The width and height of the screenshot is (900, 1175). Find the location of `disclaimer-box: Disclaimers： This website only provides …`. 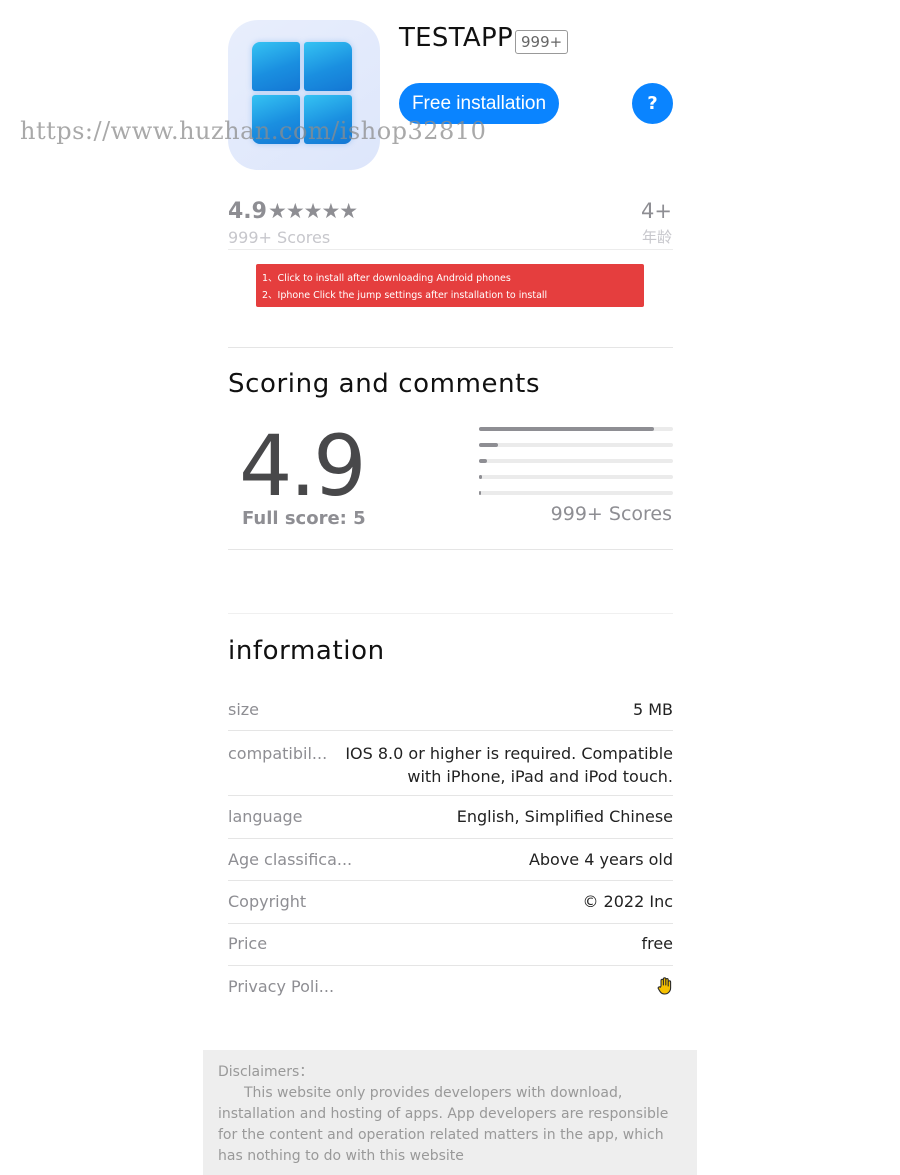

disclaimer-box: Disclaimers： This website only provides … is located at coordinates (450, 1112).